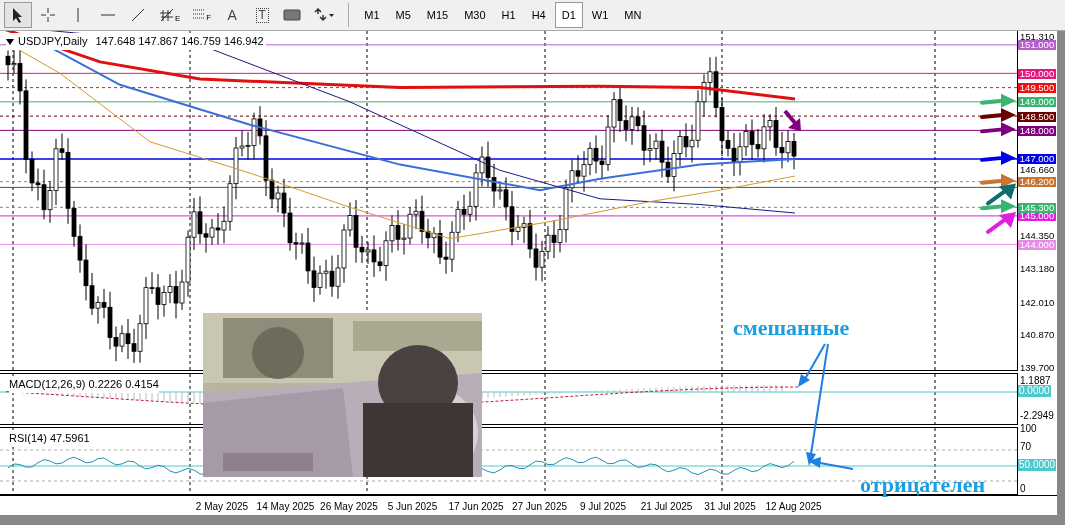 The image size is (1065, 525). What do you see at coordinates (10, 41) in the screenshot?
I see `dropdown-icon` at bounding box center [10, 41].